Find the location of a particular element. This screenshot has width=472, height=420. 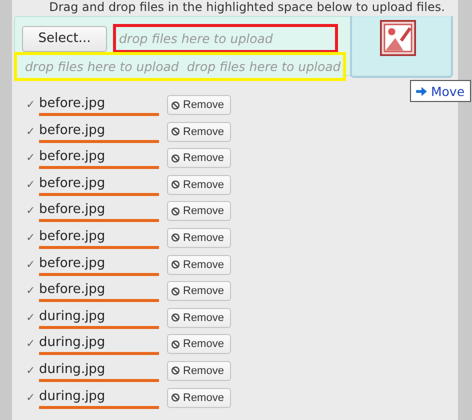

picture-icon is located at coordinates (398, 38).